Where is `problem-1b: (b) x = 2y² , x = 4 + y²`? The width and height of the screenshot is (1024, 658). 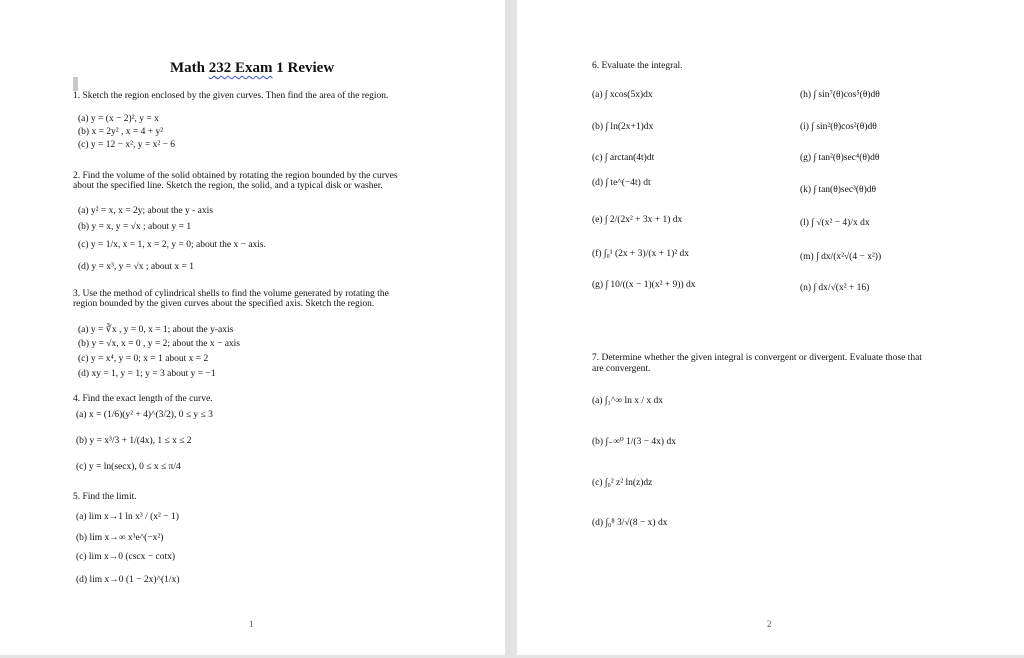
problem-1b: (b) x = 2y² , x = 4 + y² is located at coordinates (121, 132).